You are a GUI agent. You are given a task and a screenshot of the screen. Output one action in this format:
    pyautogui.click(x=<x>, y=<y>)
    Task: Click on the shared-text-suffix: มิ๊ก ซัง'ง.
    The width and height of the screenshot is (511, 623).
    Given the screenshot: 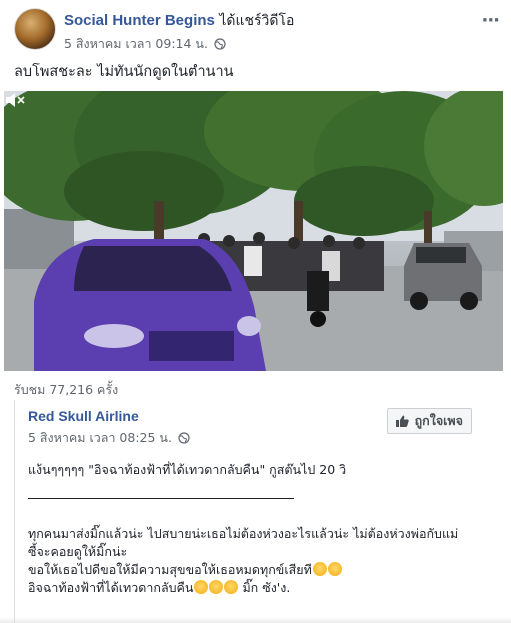 What is the action you would take?
    pyautogui.click(x=264, y=587)
    